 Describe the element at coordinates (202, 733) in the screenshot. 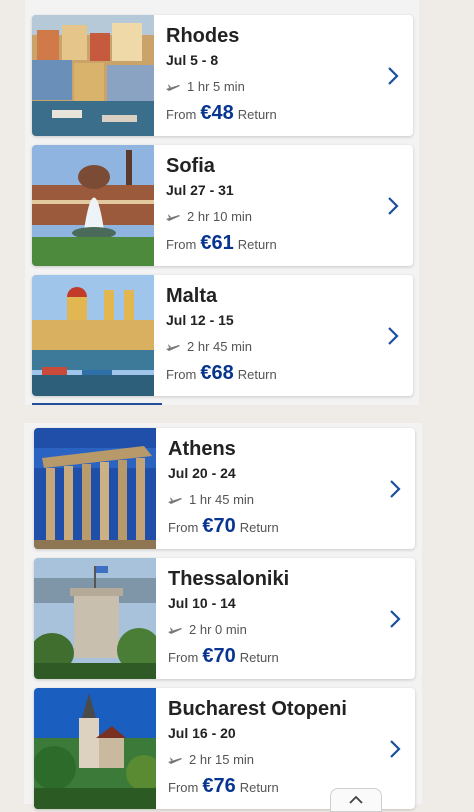

I see `travel-dates: Jul 16 - 20` at that location.